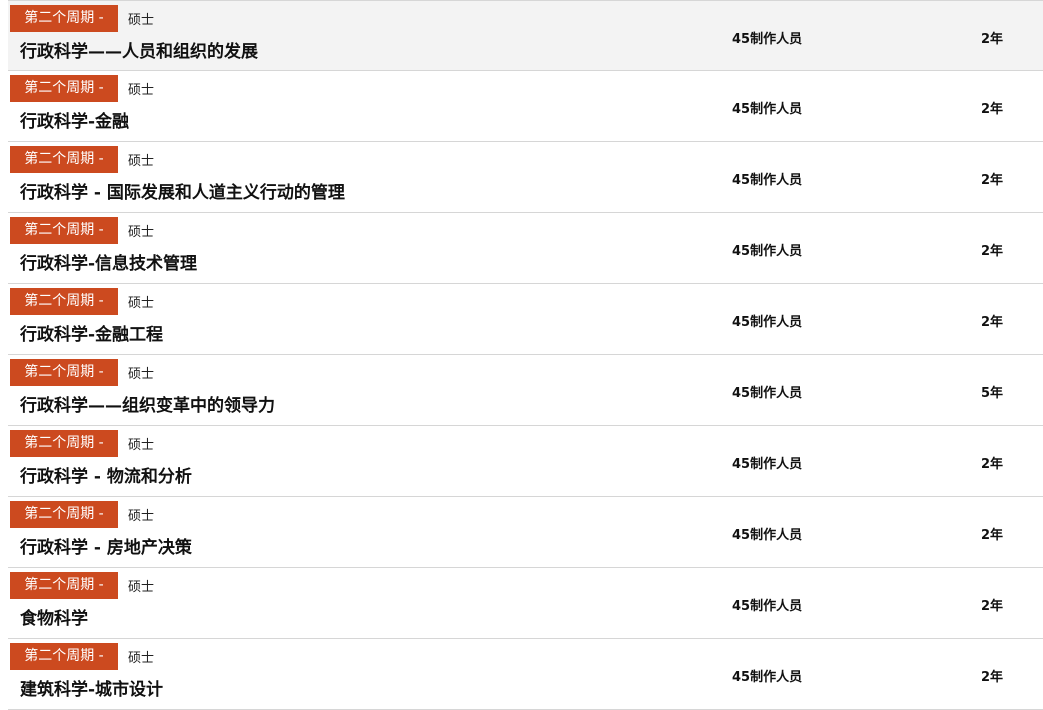  I want to click on program-name-link: 行政科学——人员和组织的发展, so click(139, 49).